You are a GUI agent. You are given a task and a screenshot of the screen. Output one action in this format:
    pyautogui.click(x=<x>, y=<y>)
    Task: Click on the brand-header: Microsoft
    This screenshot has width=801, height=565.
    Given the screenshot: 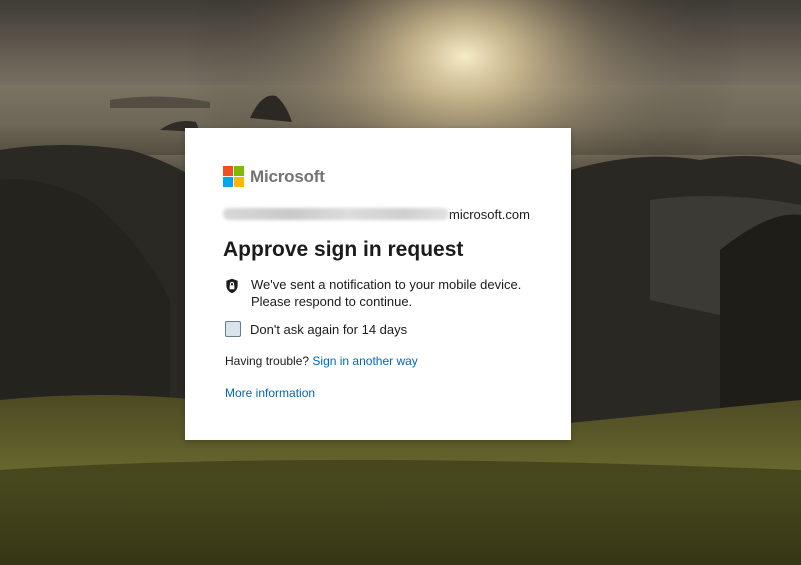 What is the action you would take?
    pyautogui.click(x=274, y=176)
    